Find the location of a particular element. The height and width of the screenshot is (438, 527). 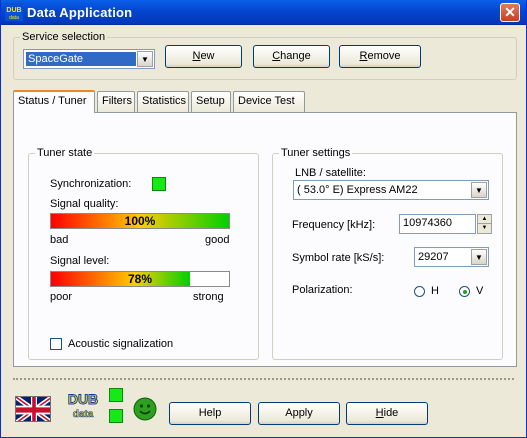

tuner-settings-label: Tuner settings is located at coordinates (316, 153).